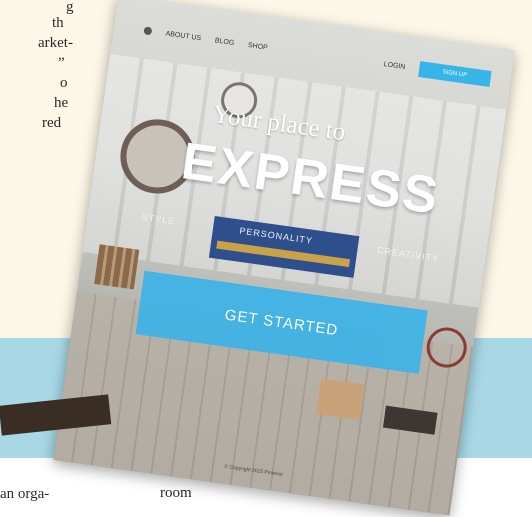 The width and height of the screenshot is (532, 517). Describe the element at coordinates (455, 74) in the screenshot. I see `signup-button: SIGN UP` at that location.